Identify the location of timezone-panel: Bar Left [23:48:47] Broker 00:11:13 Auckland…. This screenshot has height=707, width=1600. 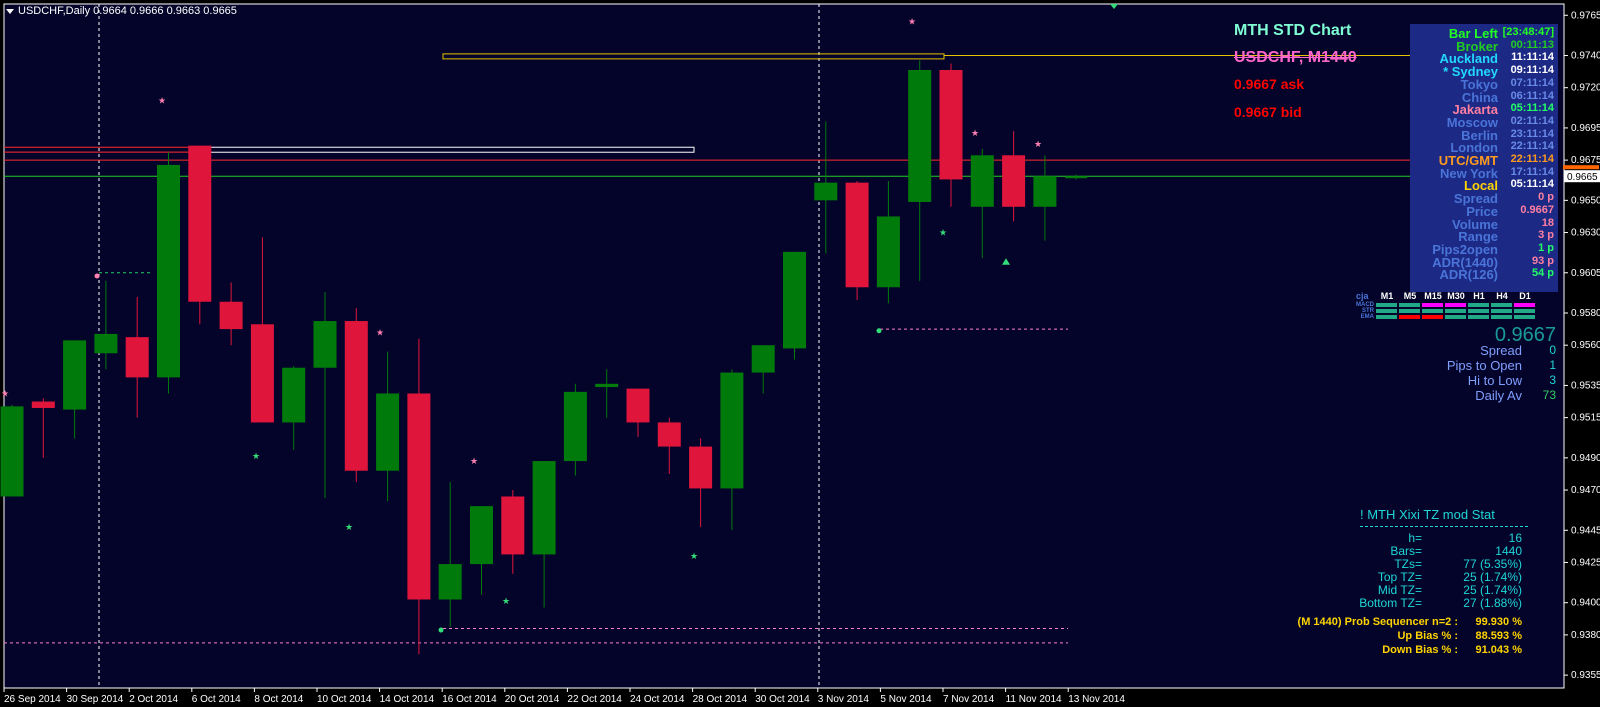
(1484, 158).